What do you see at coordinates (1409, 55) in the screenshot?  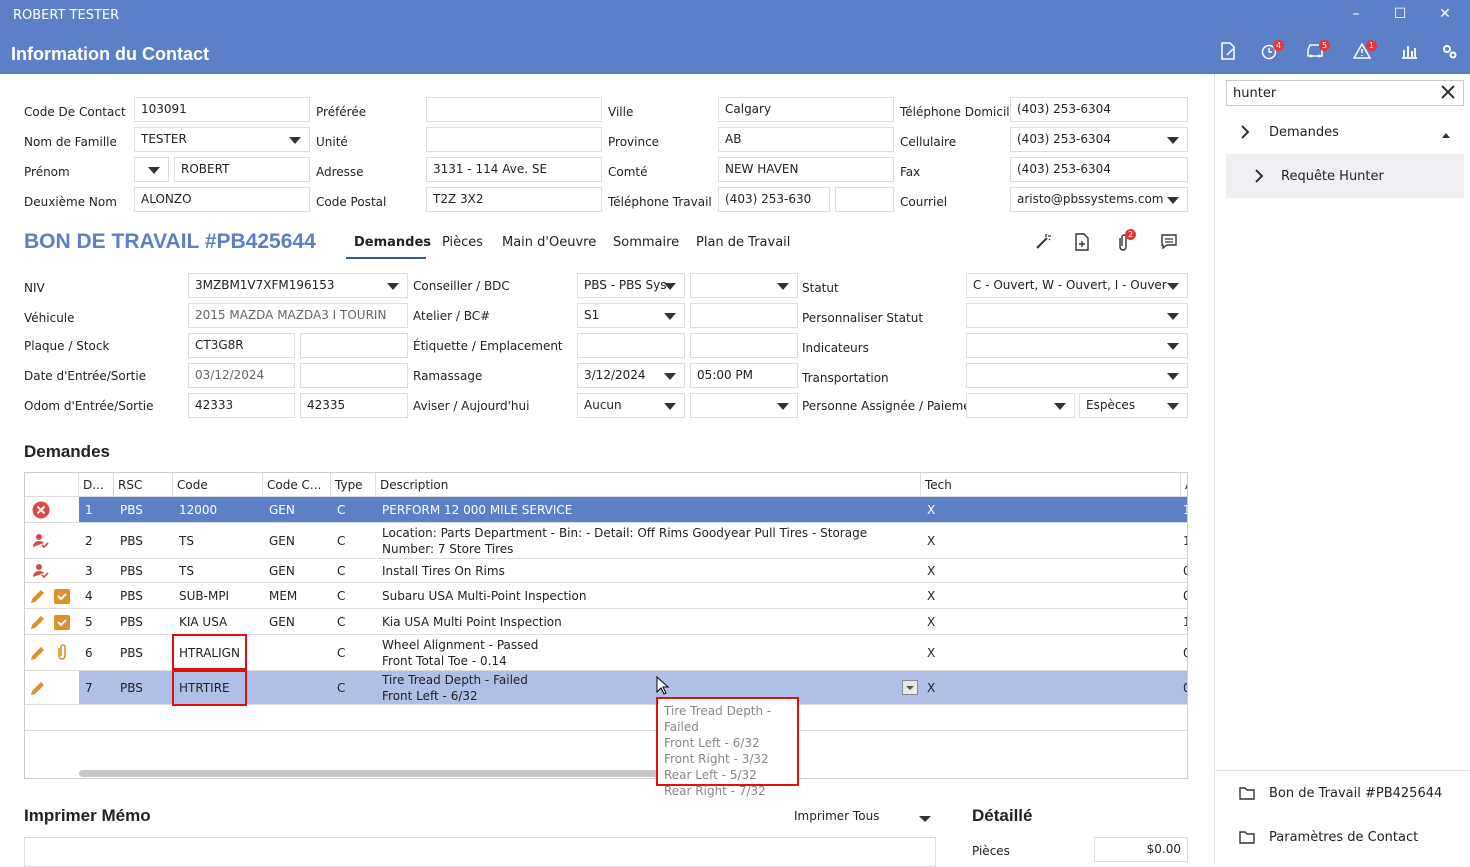 I see `chart-icon` at bounding box center [1409, 55].